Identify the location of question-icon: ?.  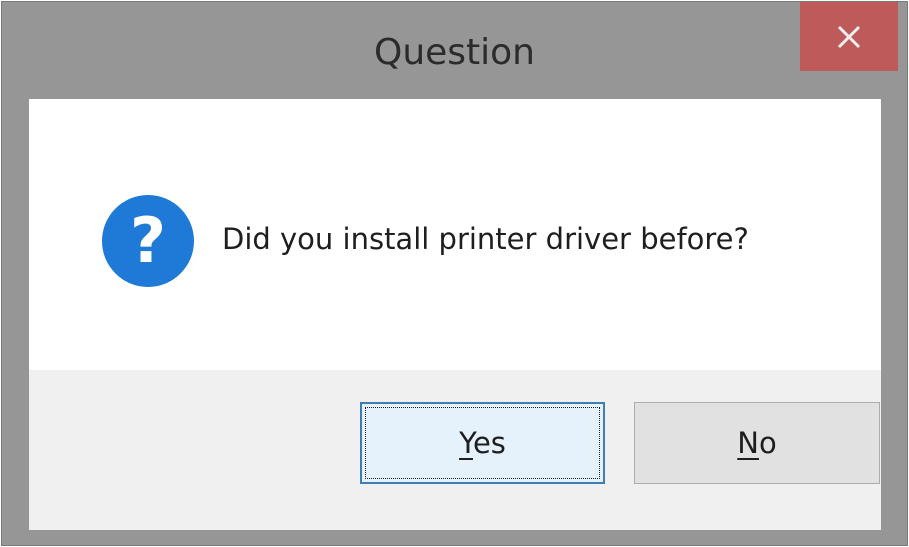
(148, 241).